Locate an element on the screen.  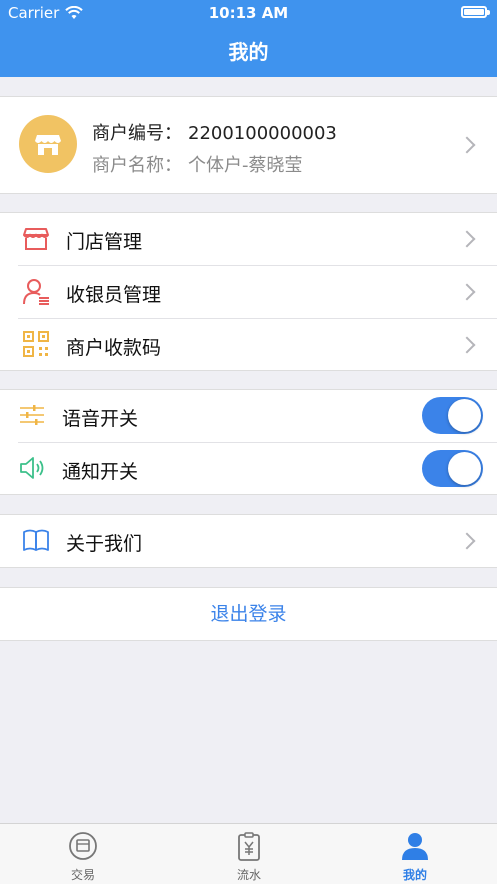
menu-item-about-us: 关于我们 is located at coordinates (248, 541).